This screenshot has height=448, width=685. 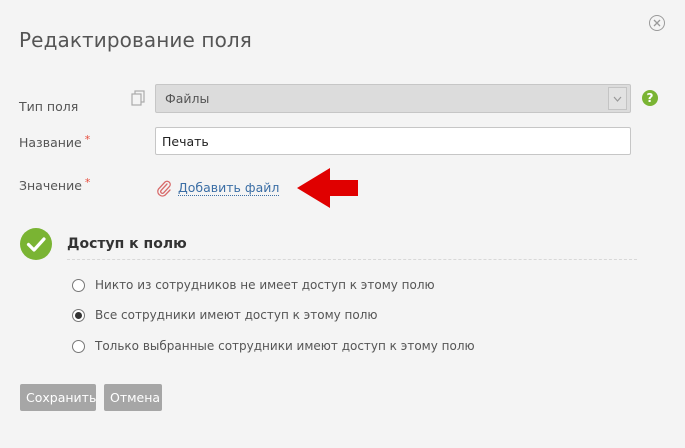 I want to click on paperclip-icon, so click(x=164, y=188).